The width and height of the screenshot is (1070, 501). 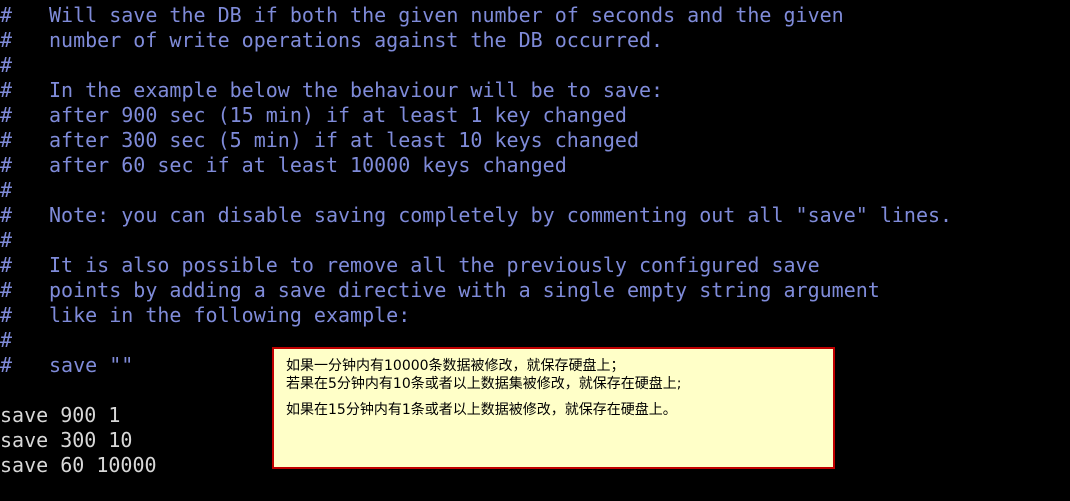 I want to click on note-line-1: 如果一分钟内有10000条数据被修改，就保存硬盘上；, so click(x=455, y=366).